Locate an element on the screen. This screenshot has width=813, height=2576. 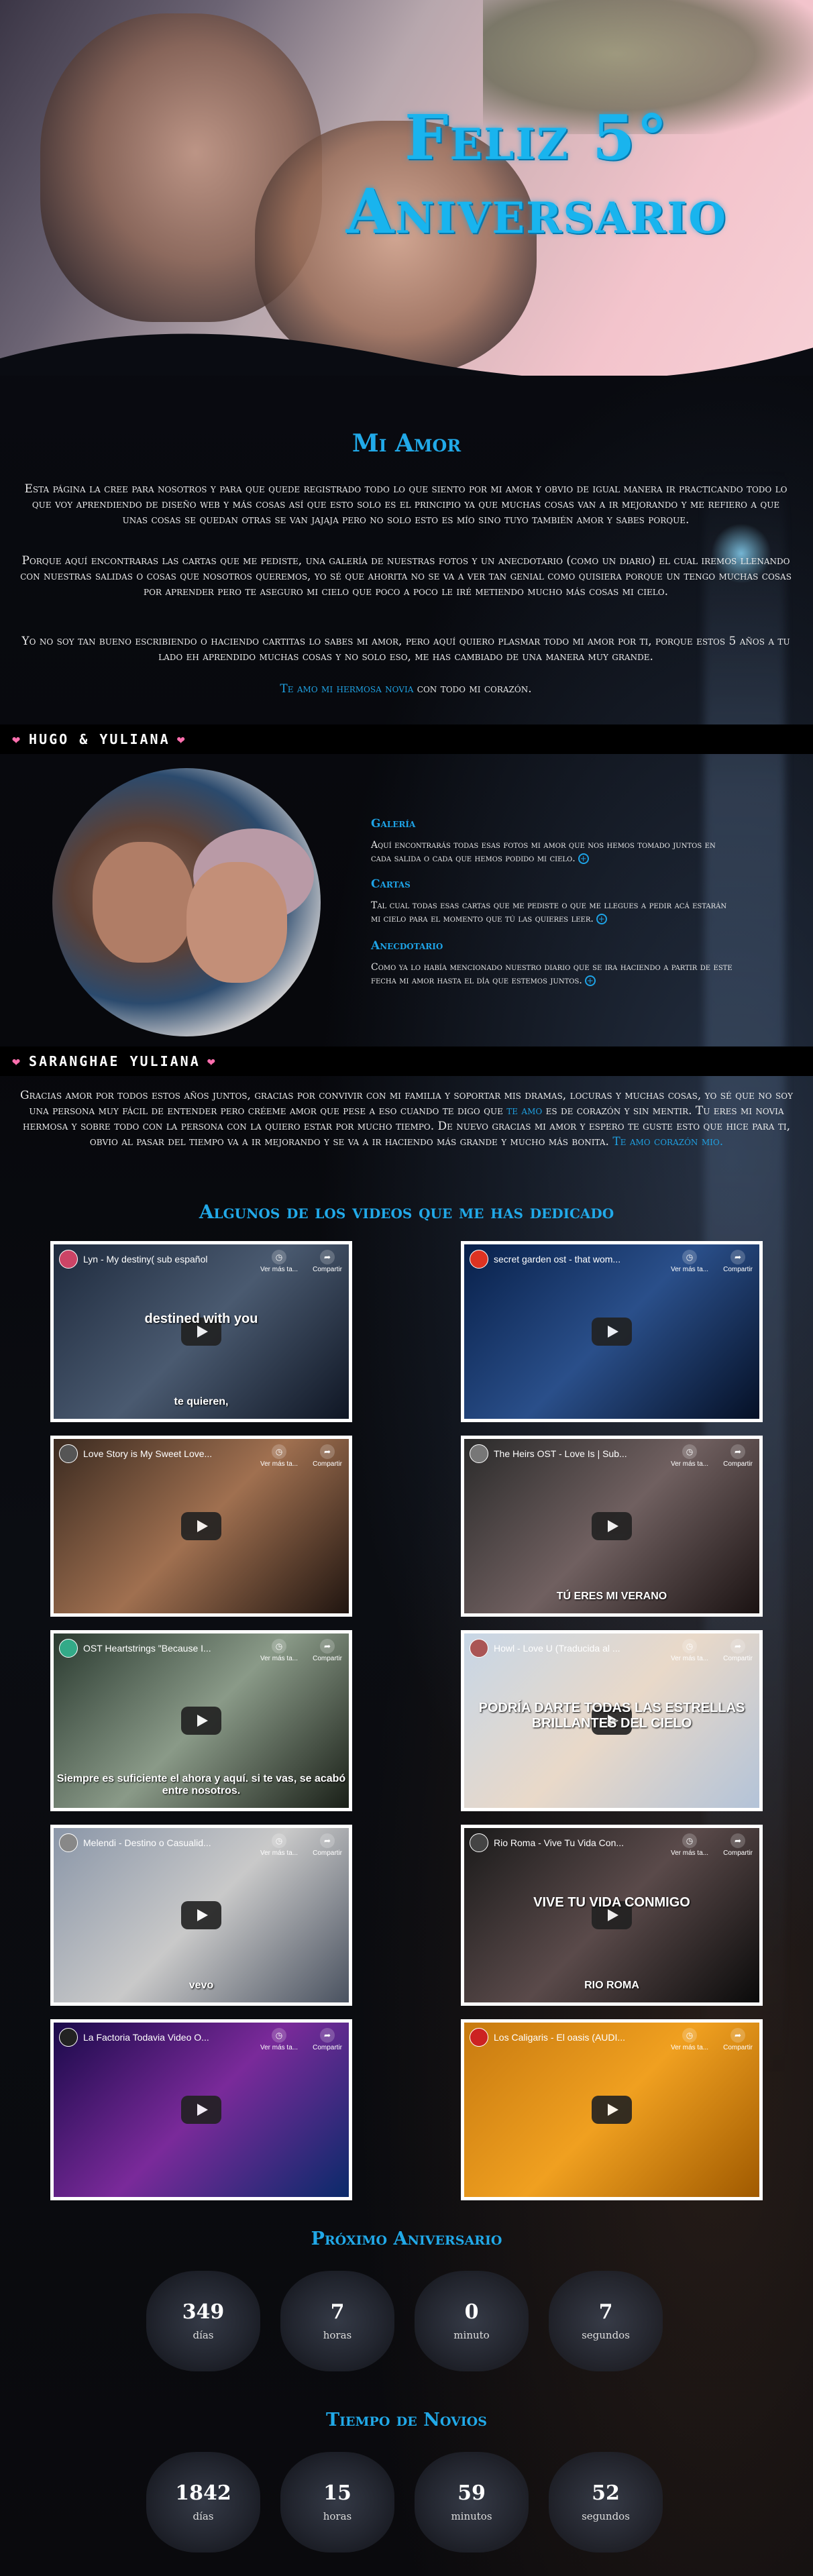
together-days-value: 1842 is located at coordinates (203, 2493).